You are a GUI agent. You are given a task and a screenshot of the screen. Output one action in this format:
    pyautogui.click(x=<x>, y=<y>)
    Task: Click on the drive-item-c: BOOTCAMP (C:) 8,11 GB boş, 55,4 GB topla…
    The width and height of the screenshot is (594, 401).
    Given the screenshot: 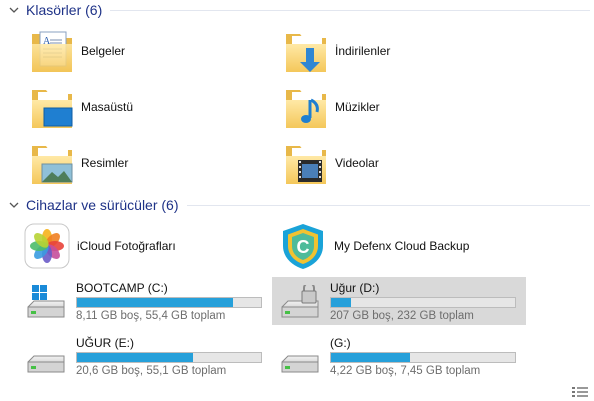 What is the action you would take?
    pyautogui.click(x=145, y=301)
    